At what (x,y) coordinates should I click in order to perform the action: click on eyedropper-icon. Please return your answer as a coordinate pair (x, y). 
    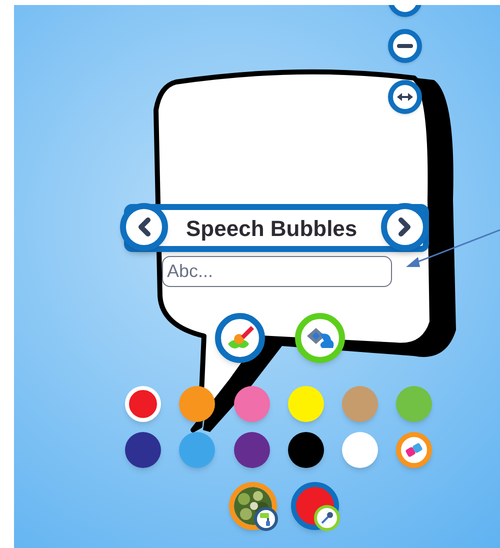
    Looking at the image, I should click on (327, 518).